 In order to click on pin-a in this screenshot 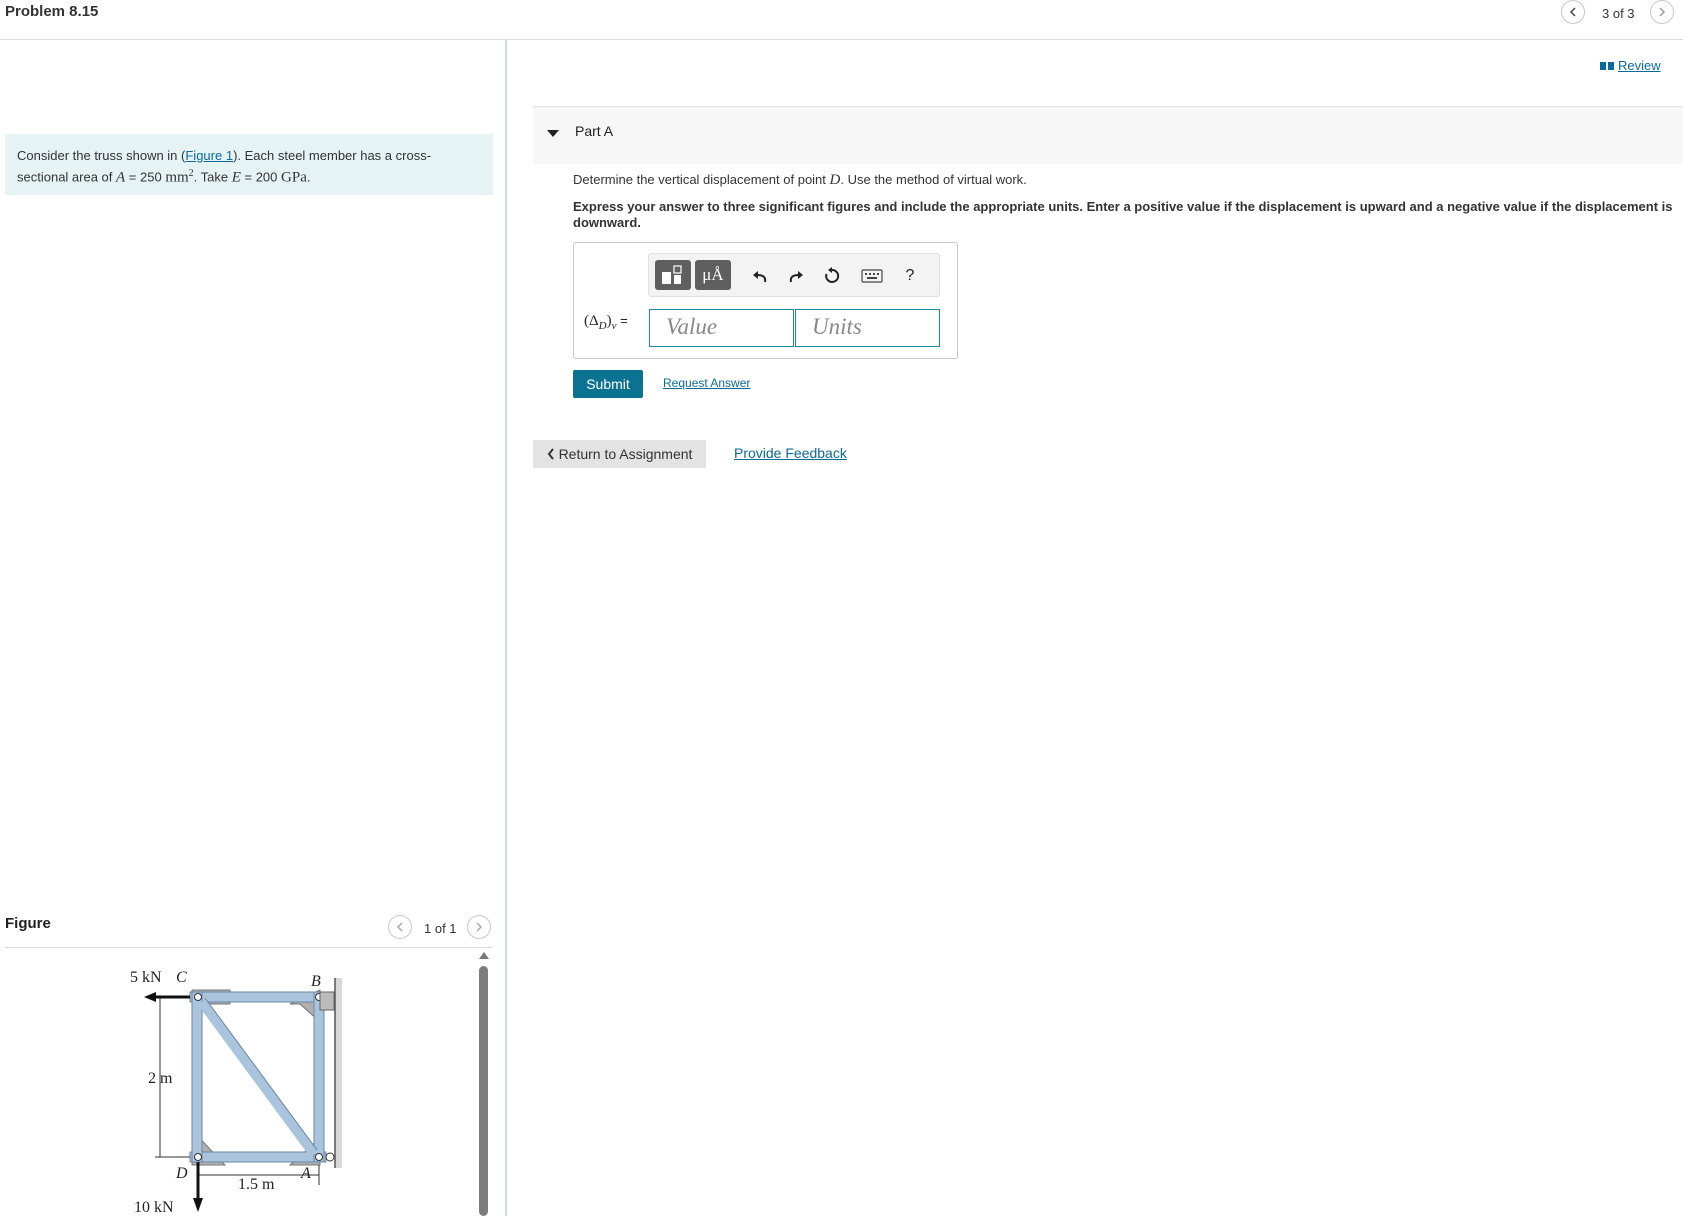, I will do `click(319, 1157)`.